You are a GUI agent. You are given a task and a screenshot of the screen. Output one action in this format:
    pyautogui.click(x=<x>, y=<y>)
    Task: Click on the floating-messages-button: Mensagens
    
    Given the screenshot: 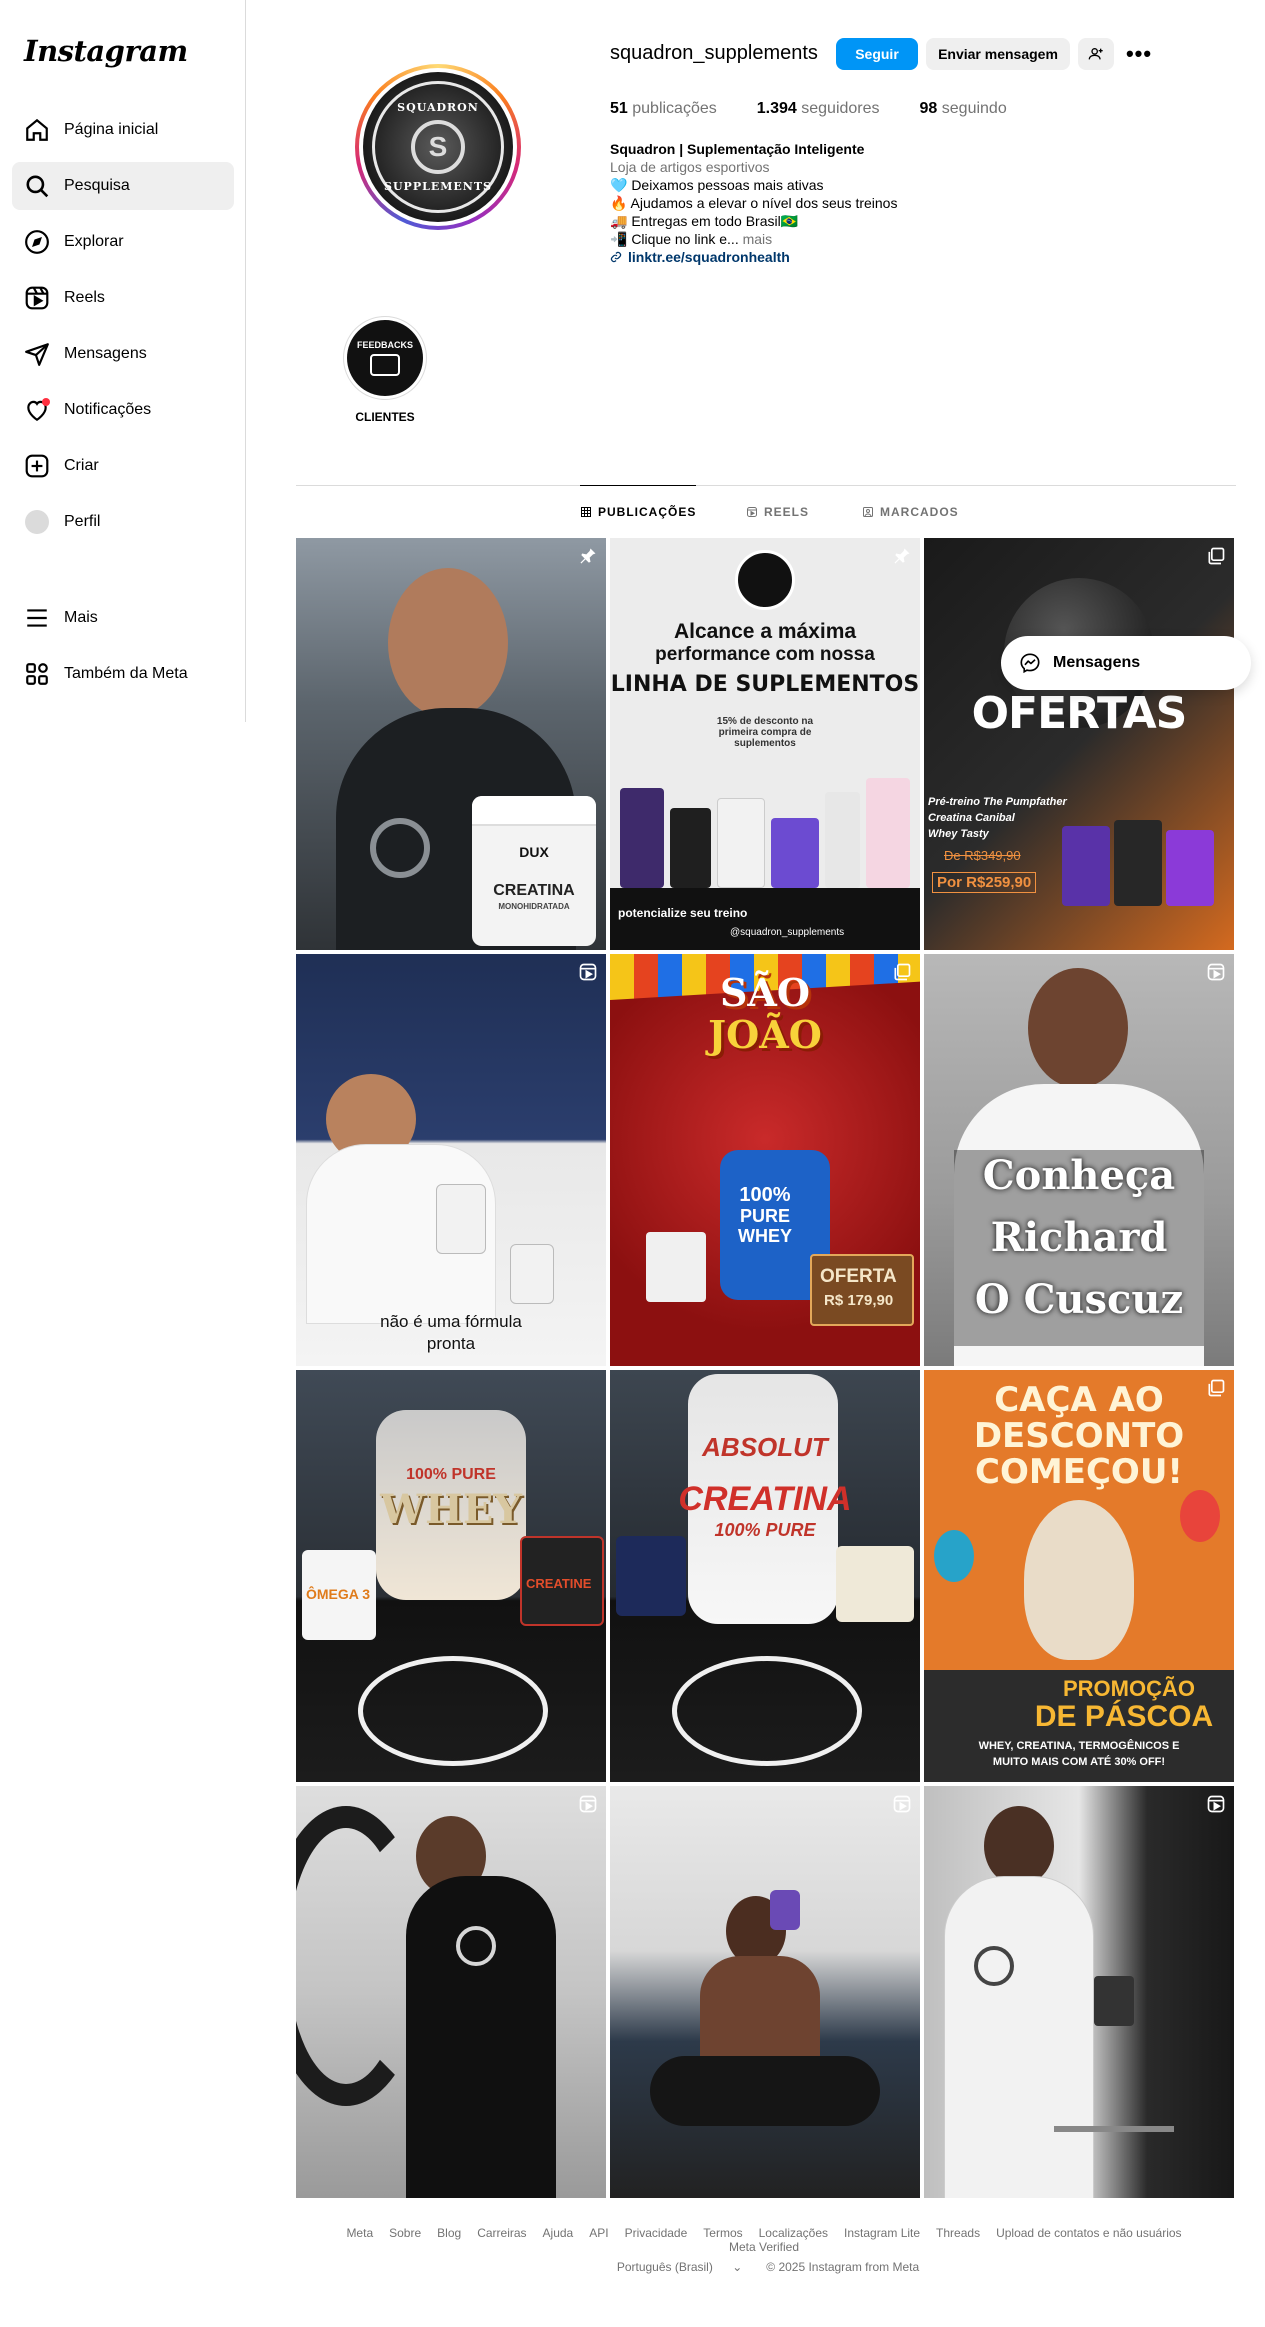 What is the action you would take?
    pyautogui.click(x=1126, y=663)
    